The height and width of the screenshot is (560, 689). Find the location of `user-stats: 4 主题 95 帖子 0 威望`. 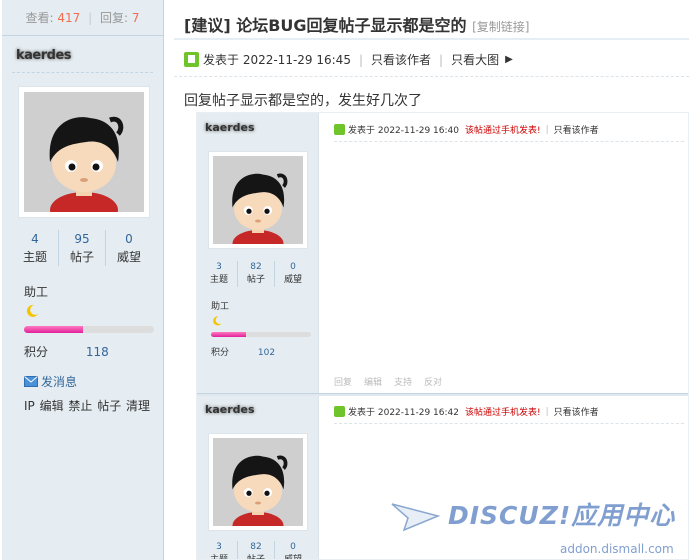

user-stats: 4 主题 95 帖子 0 威望 is located at coordinates (82, 248).